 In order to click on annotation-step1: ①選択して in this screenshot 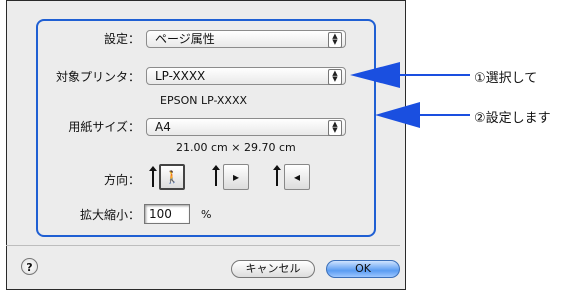, I will do `click(506, 78)`.